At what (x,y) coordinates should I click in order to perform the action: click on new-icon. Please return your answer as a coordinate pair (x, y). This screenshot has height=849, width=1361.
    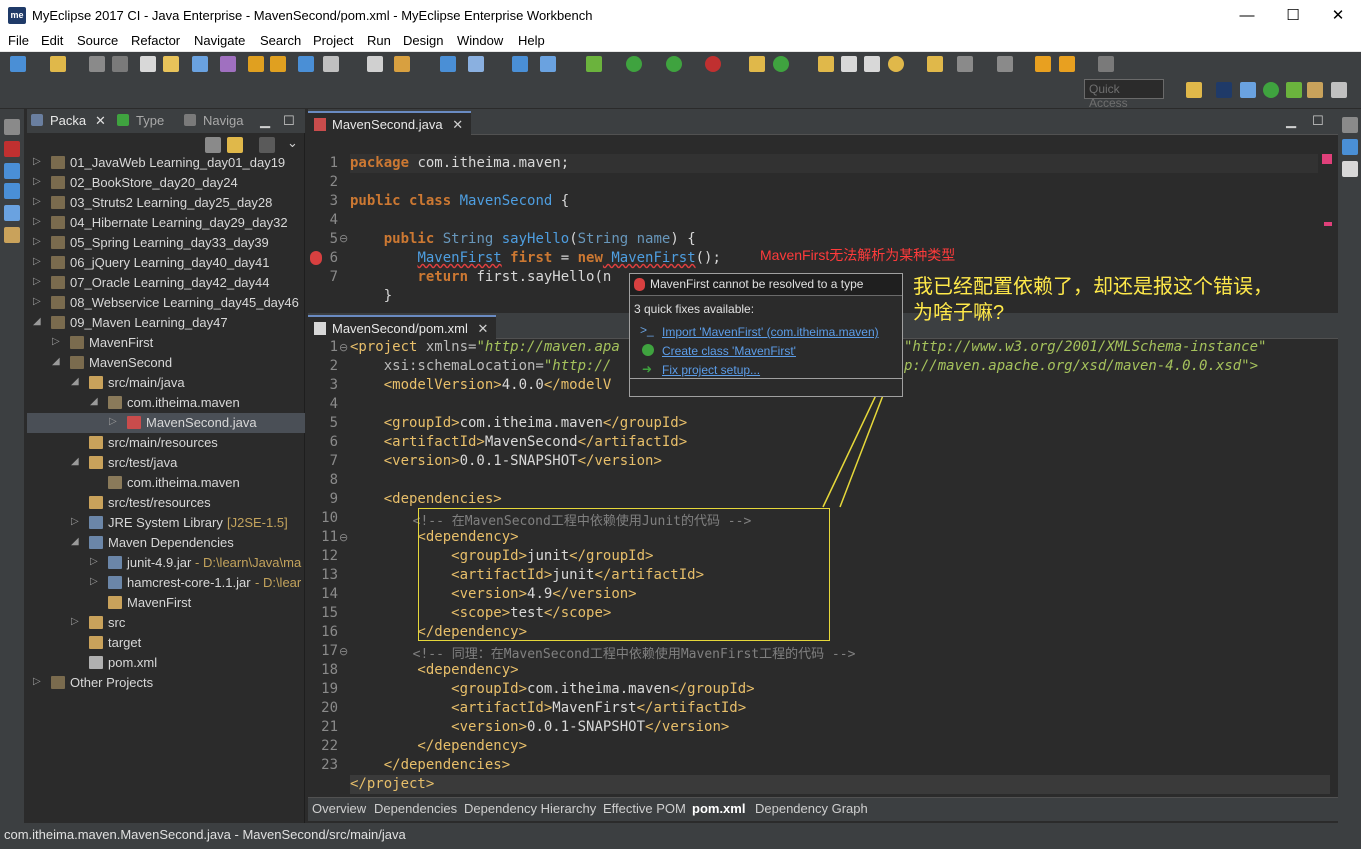
    Looking at the image, I should click on (18, 64).